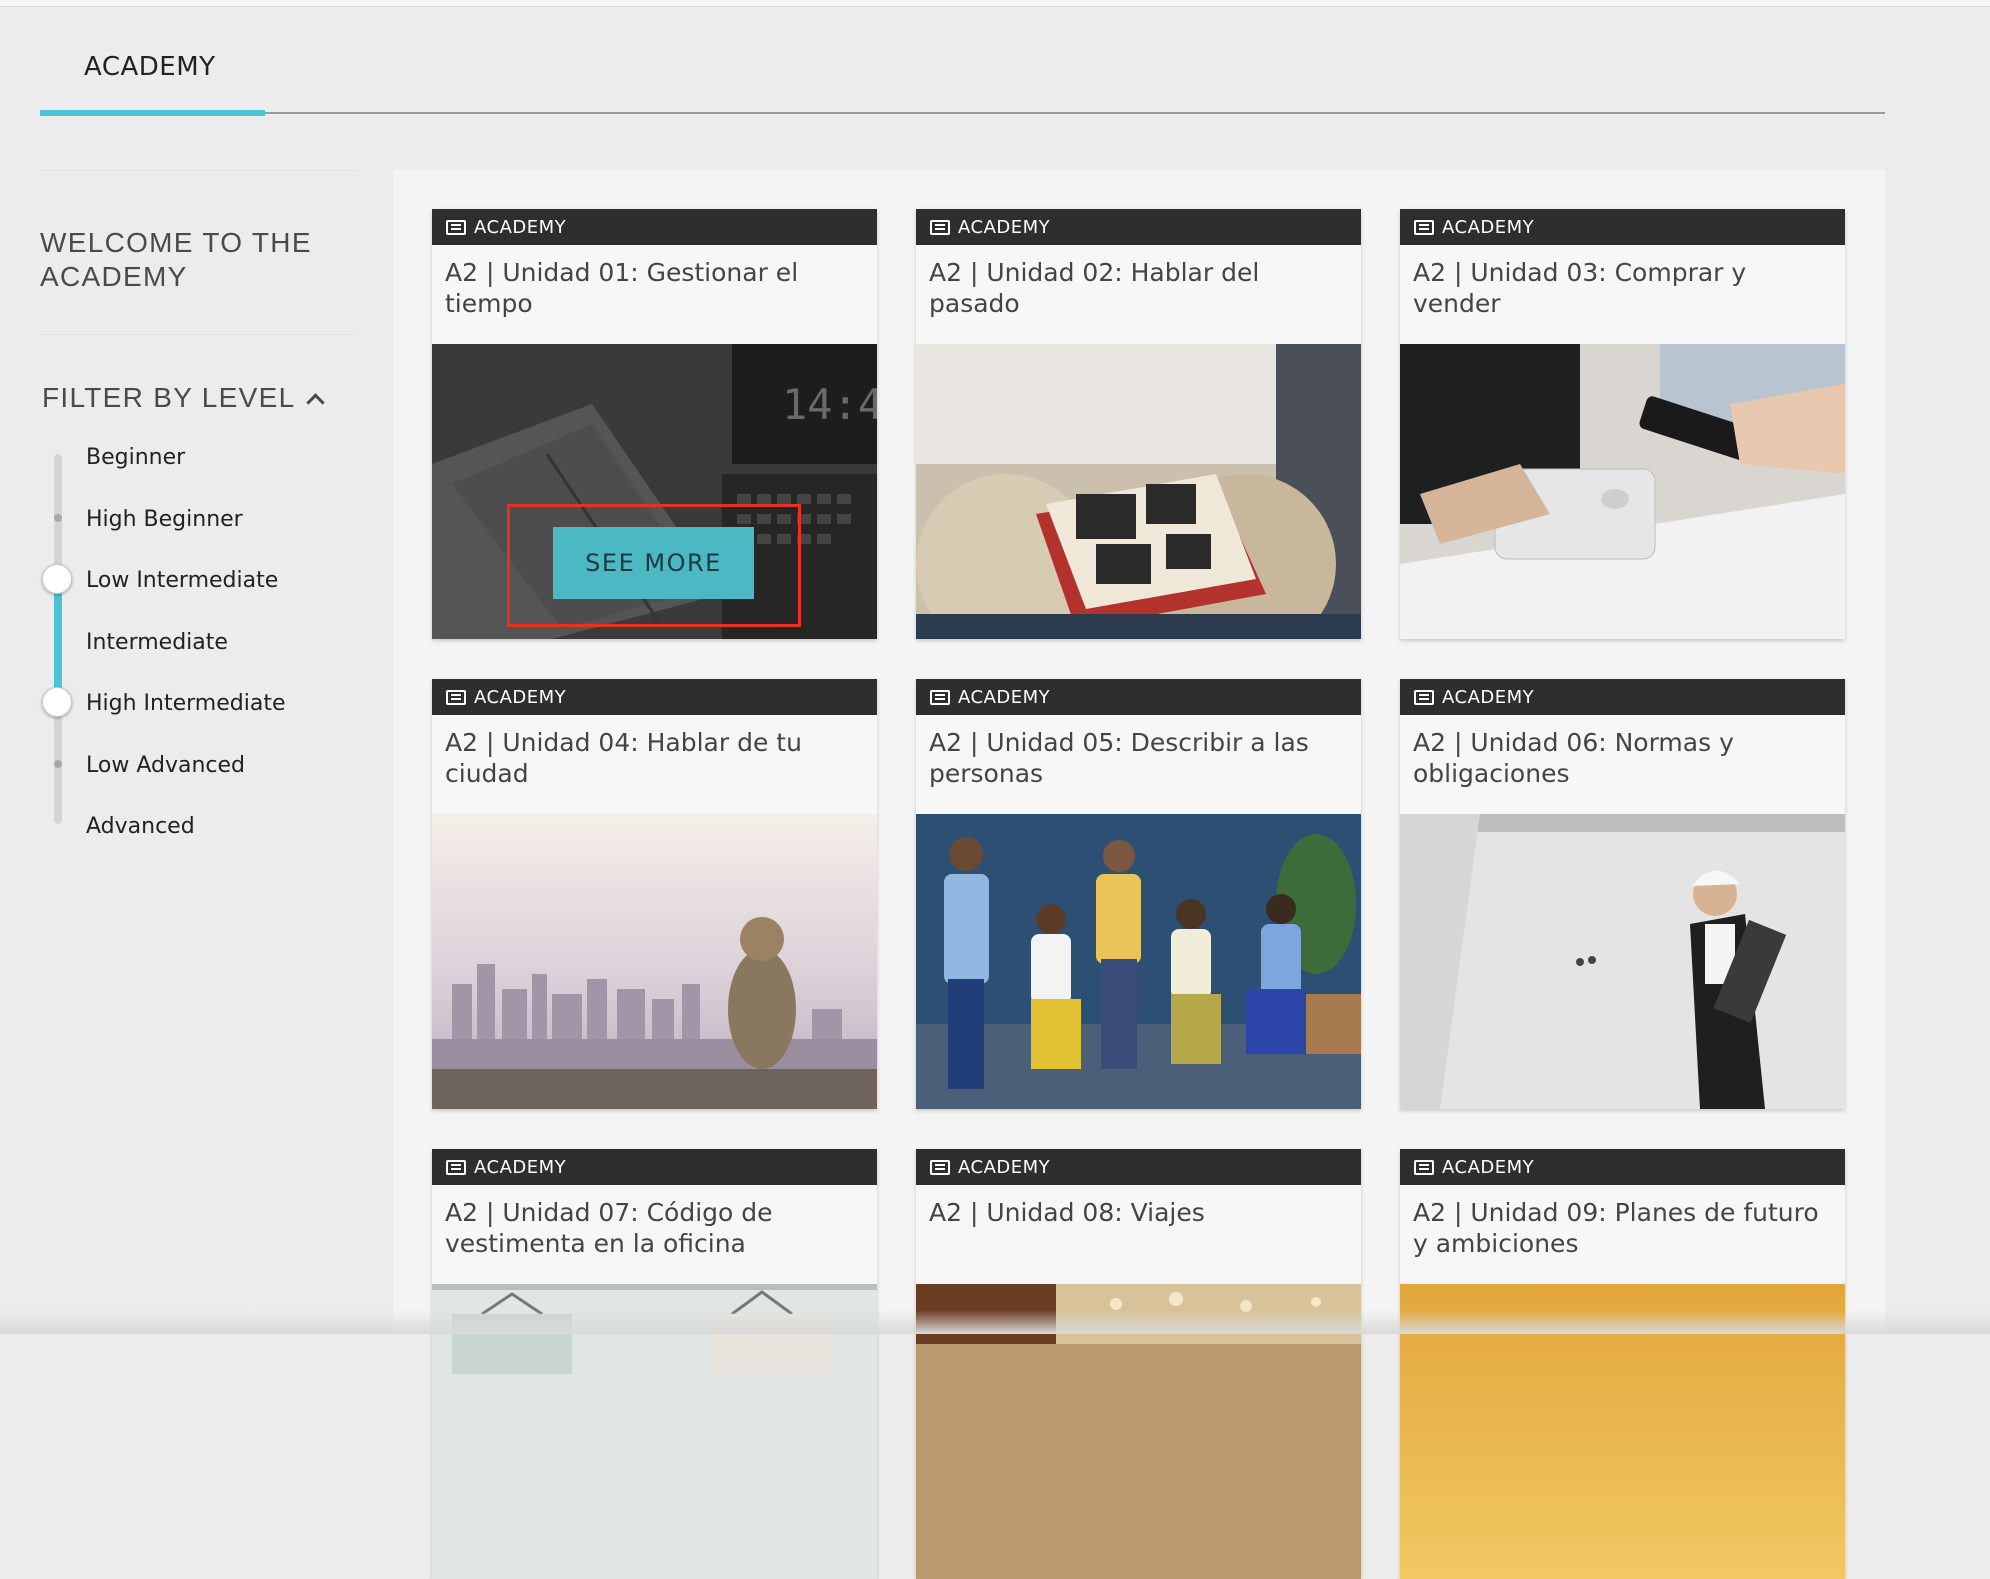  I want to click on level-option: High Intermediate, so click(186, 715).